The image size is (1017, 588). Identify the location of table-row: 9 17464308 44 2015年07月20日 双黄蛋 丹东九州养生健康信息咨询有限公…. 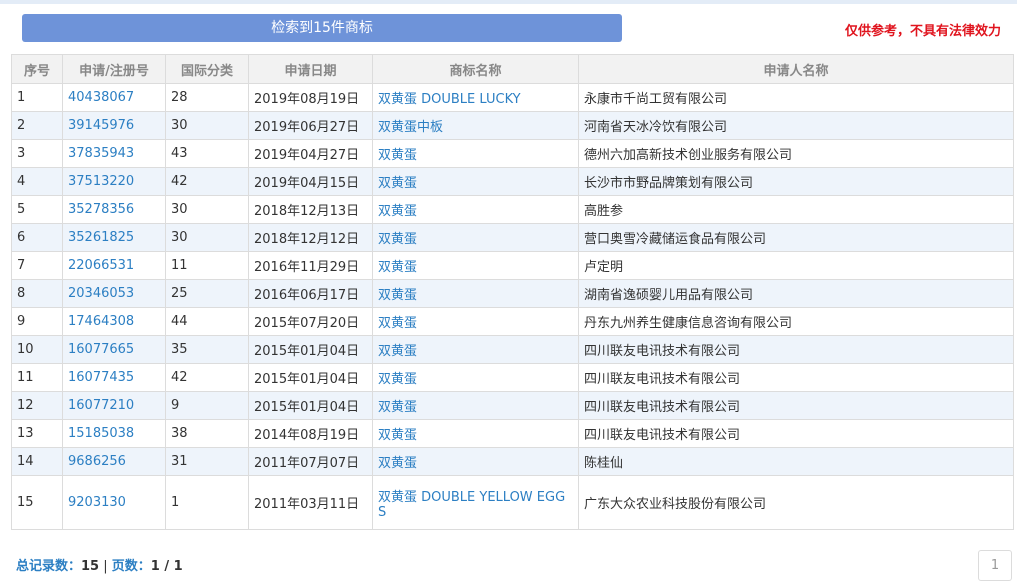
(512, 321).